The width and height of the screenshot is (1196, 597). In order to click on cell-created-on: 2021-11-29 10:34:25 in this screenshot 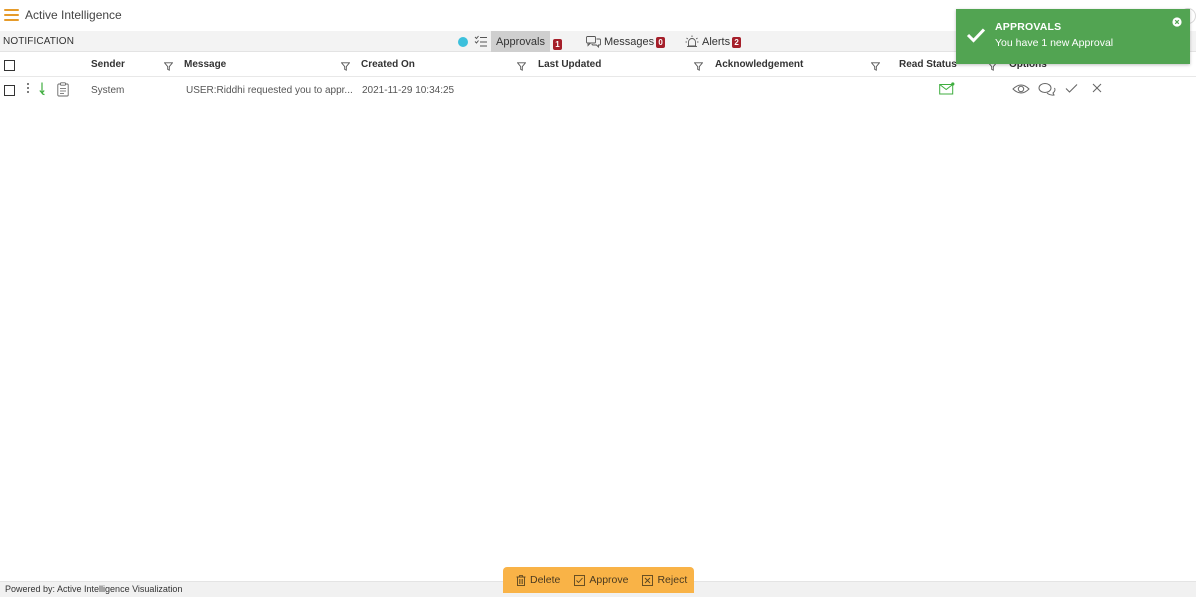, I will do `click(408, 90)`.